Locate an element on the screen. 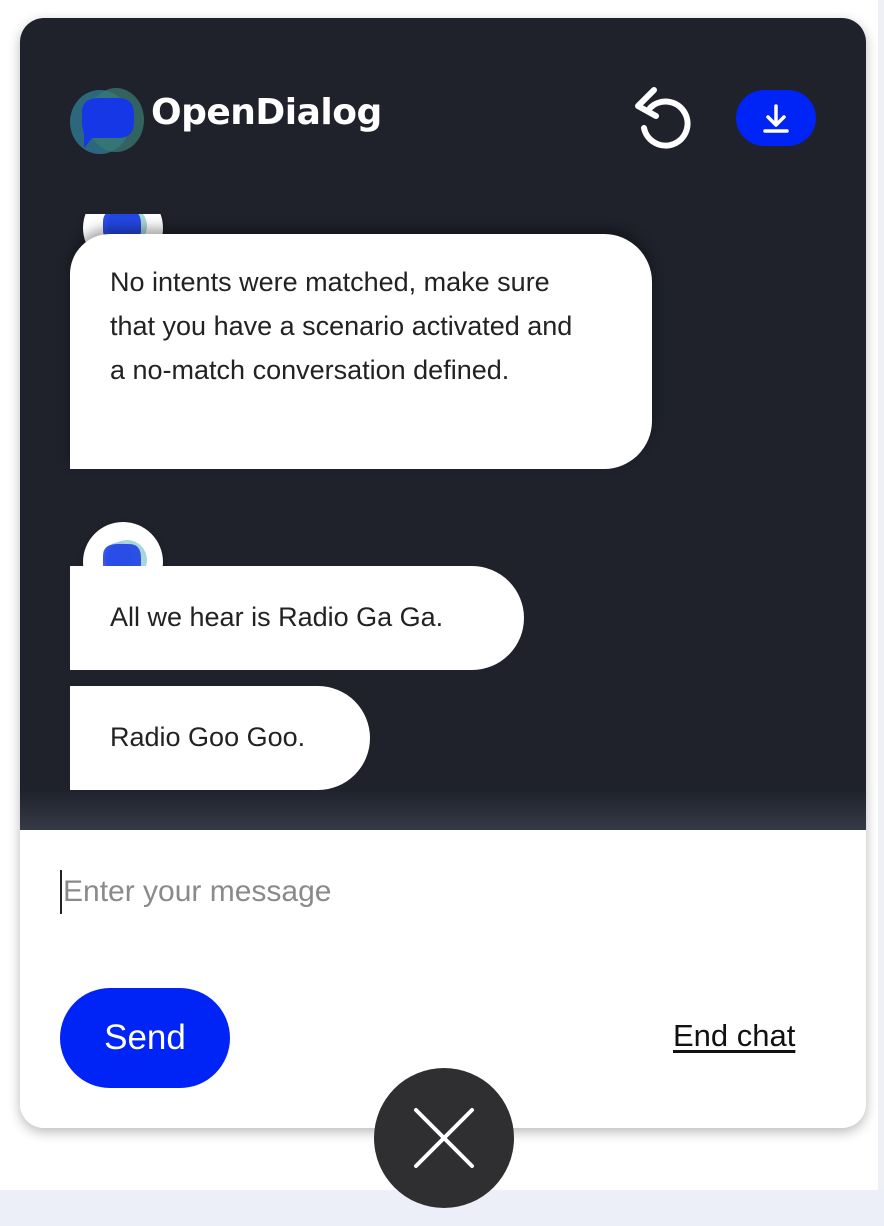 The height and width of the screenshot is (1226, 884). bot-message-bubble: All we hear is Radio Ga Ga. is located at coordinates (297, 618).